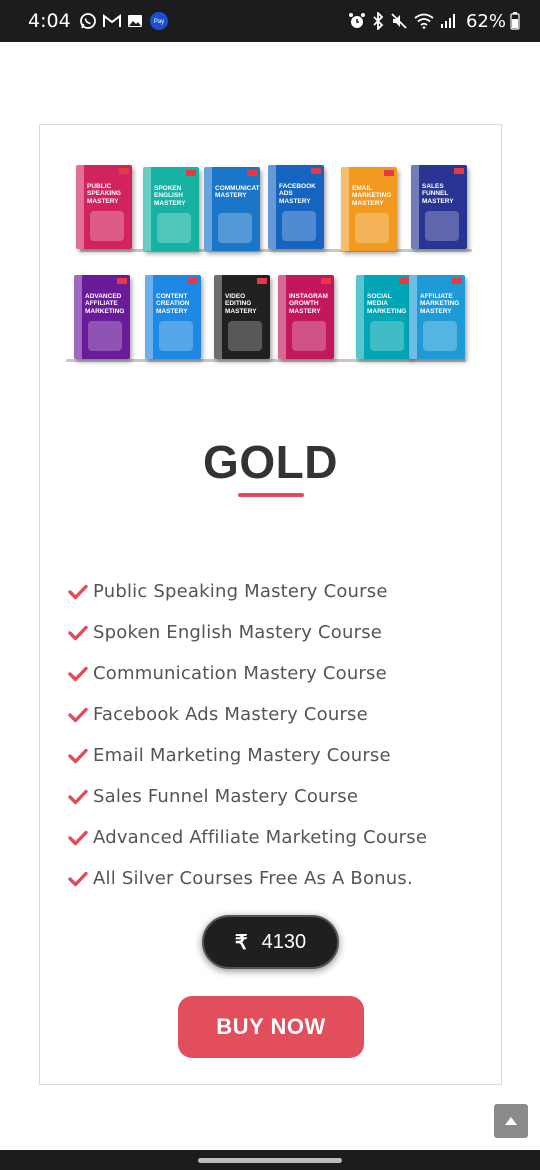 The image size is (540, 1170). I want to click on whatsapp-icon, so click(88, 21).